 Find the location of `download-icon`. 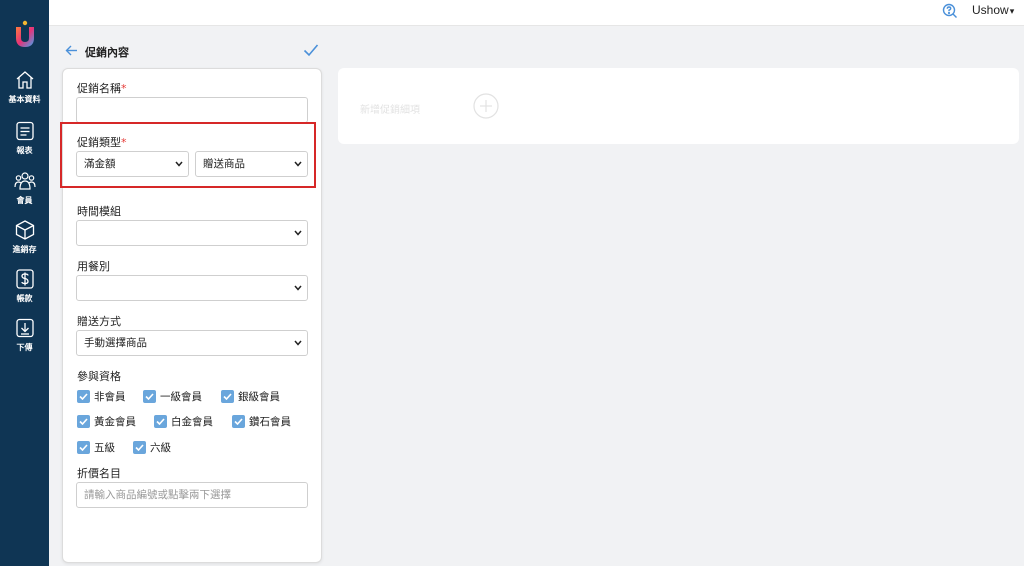

download-icon is located at coordinates (25, 328).